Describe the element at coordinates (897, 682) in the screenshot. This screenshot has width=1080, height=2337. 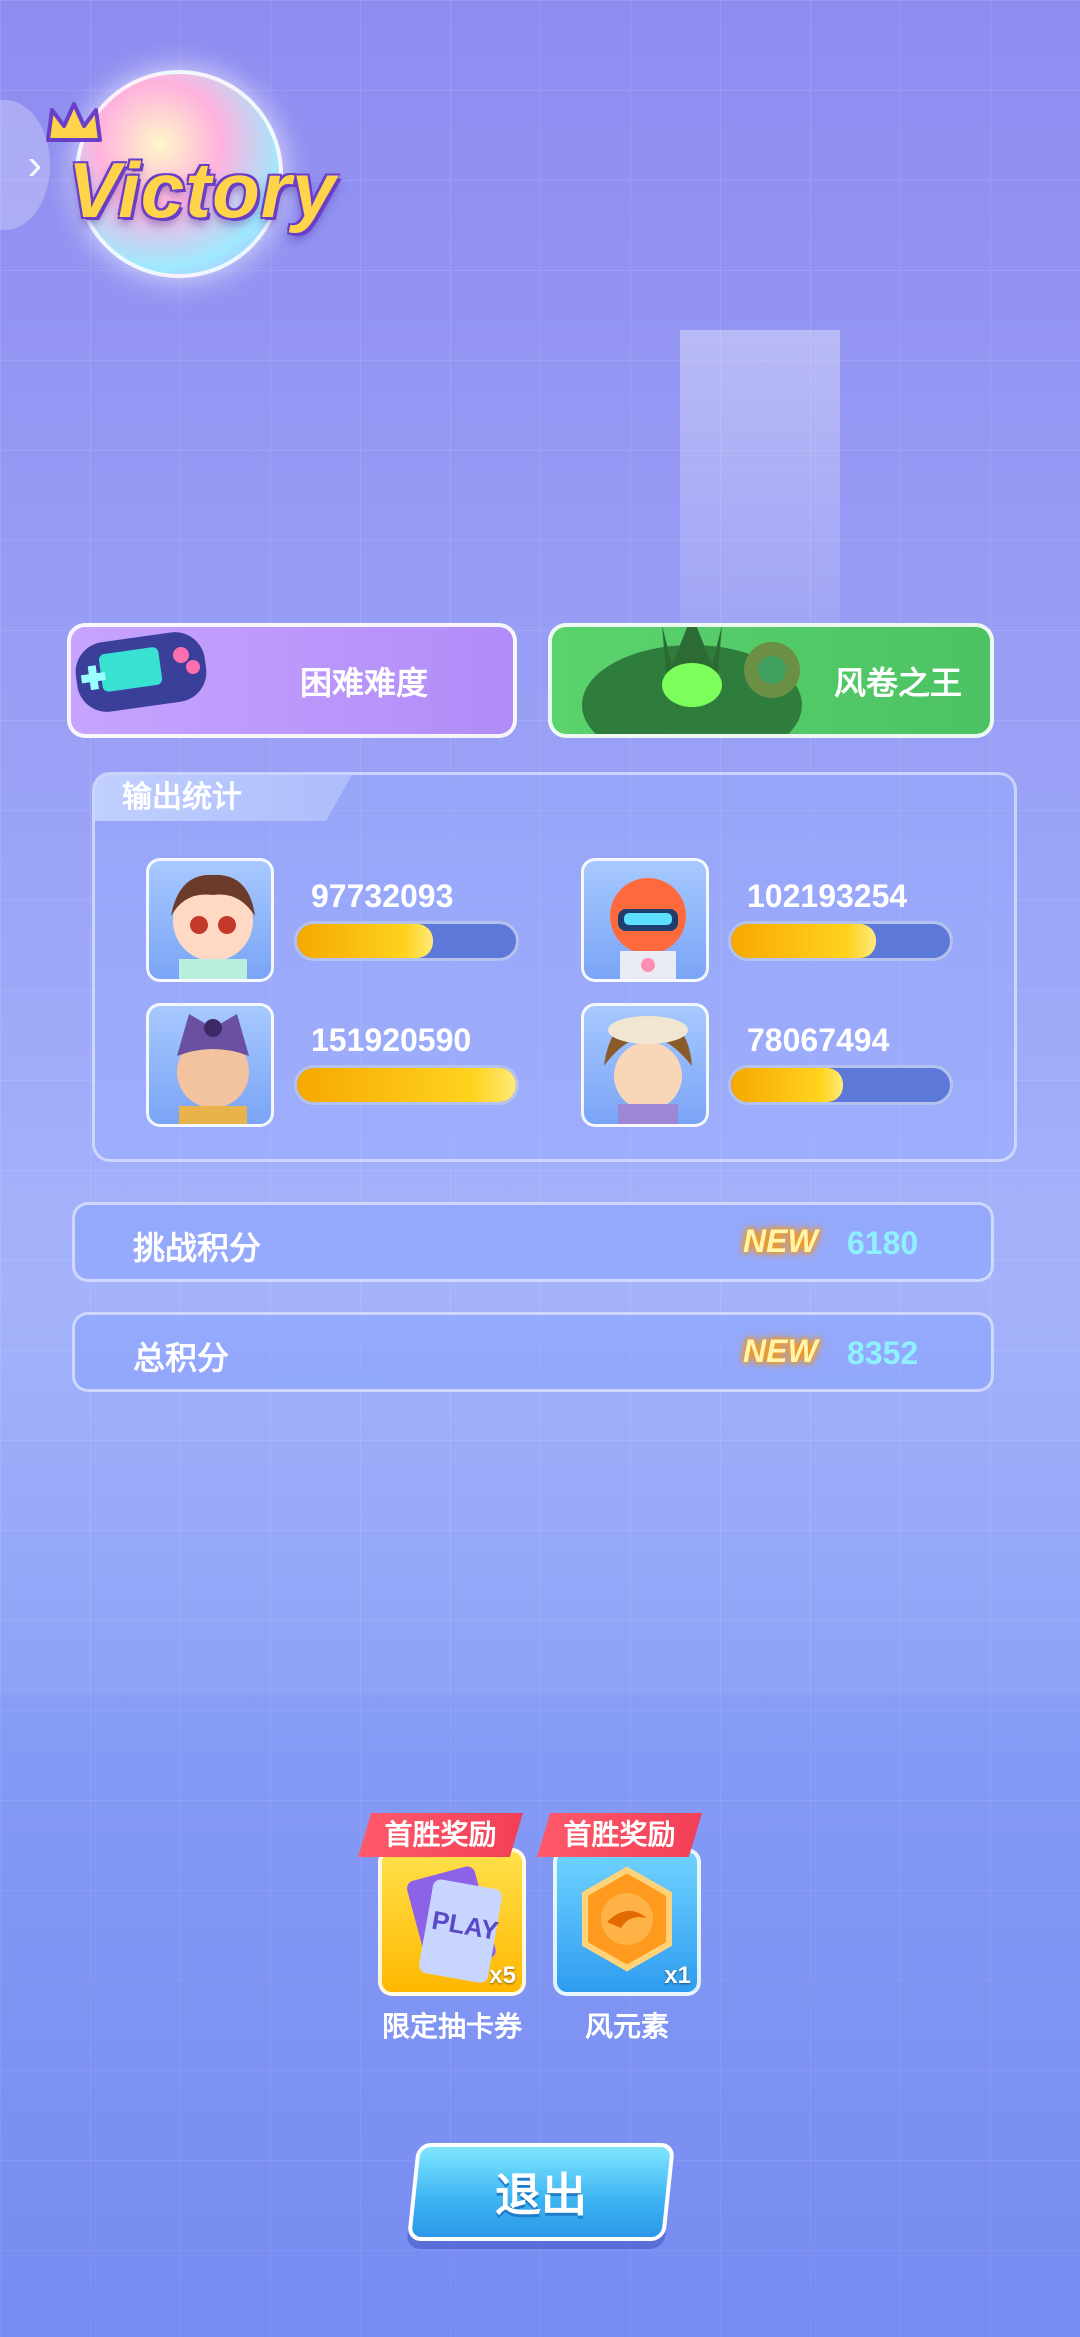
I see `boss-label: 风卷之王` at that location.